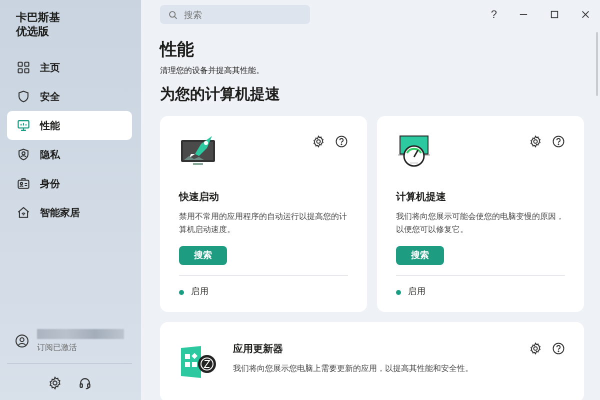  What do you see at coordinates (85, 383) in the screenshot?
I see `headset-icon` at bounding box center [85, 383].